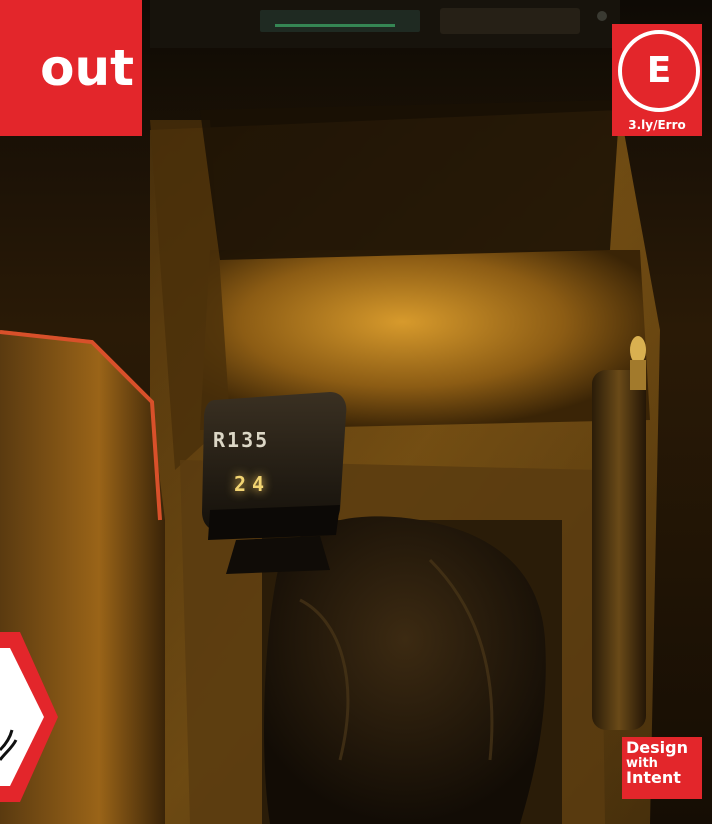 Image resolution: width=712 pixels, height=824 pixels. Describe the element at coordinates (657, 125) in the screenshot. I see `category-url: 3.ly/Erro` at that location.